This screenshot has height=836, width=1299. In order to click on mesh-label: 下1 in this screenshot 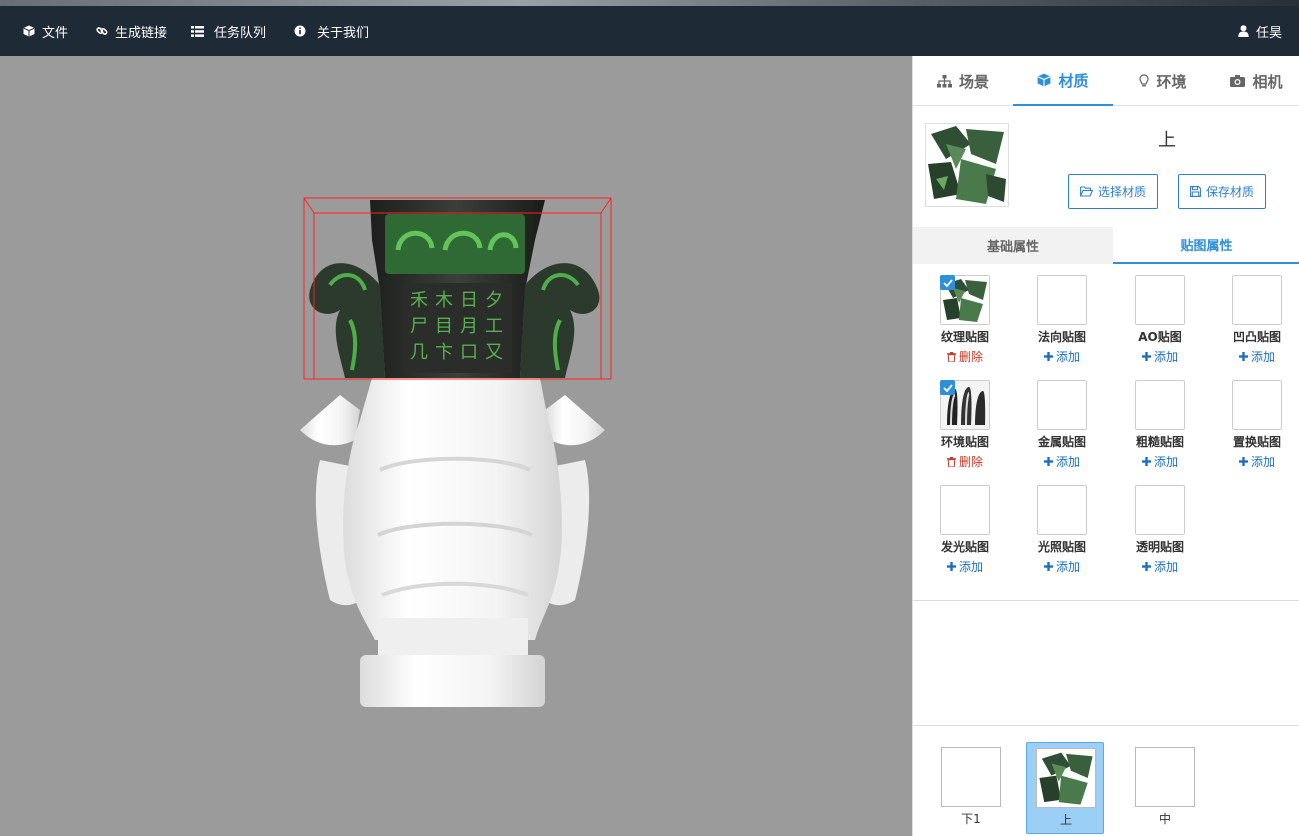, I will do `click(971, 819)`.